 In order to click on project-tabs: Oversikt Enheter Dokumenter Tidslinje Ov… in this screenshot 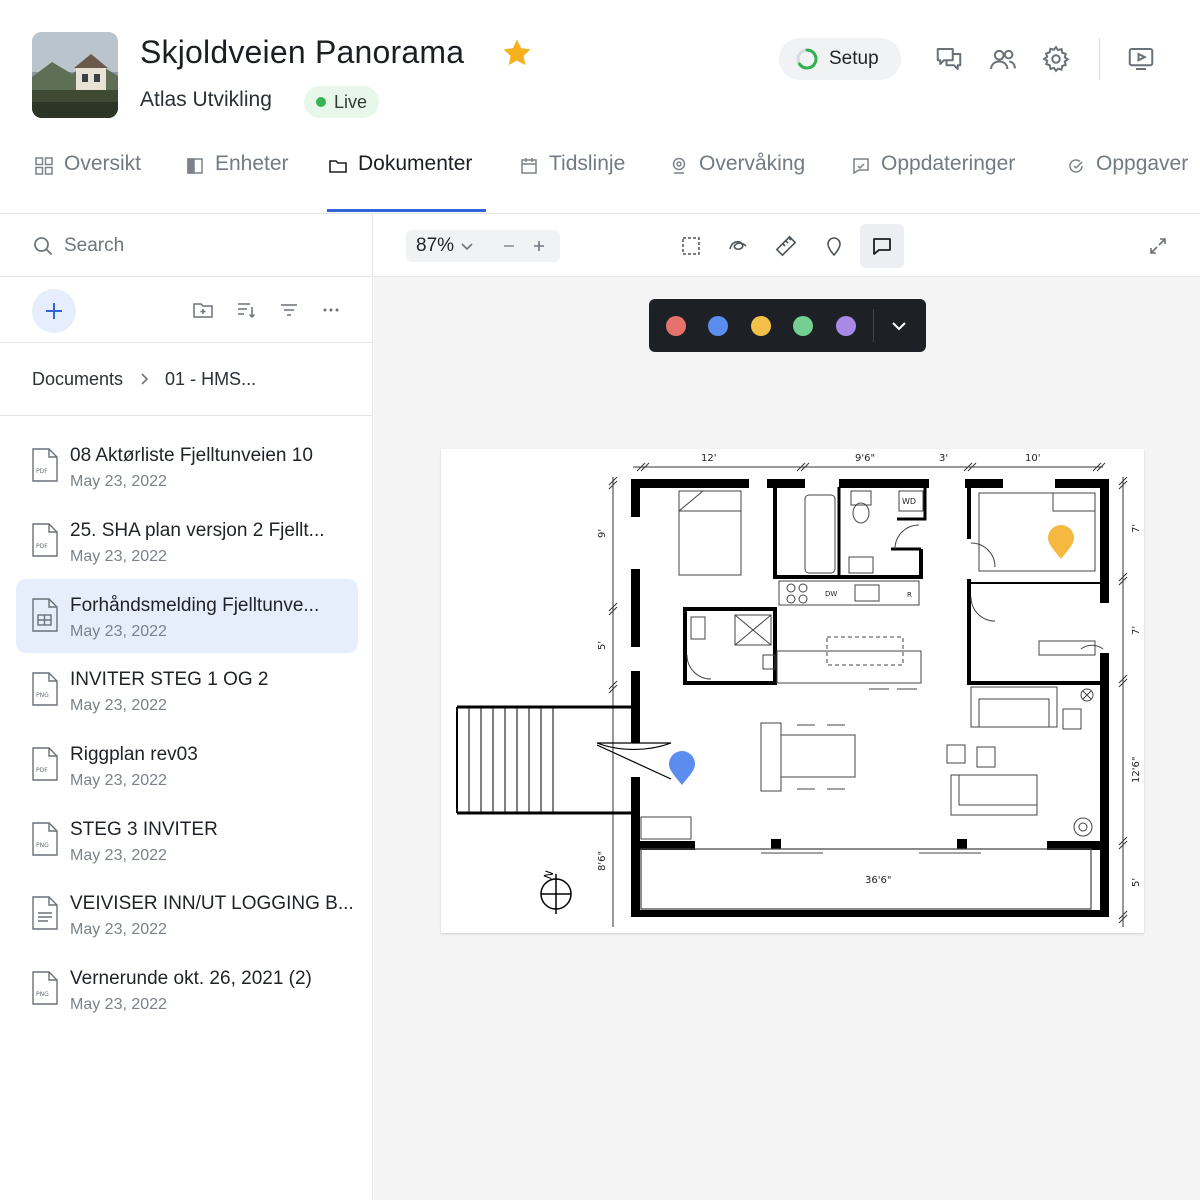, I will do `click(600, 177)`.